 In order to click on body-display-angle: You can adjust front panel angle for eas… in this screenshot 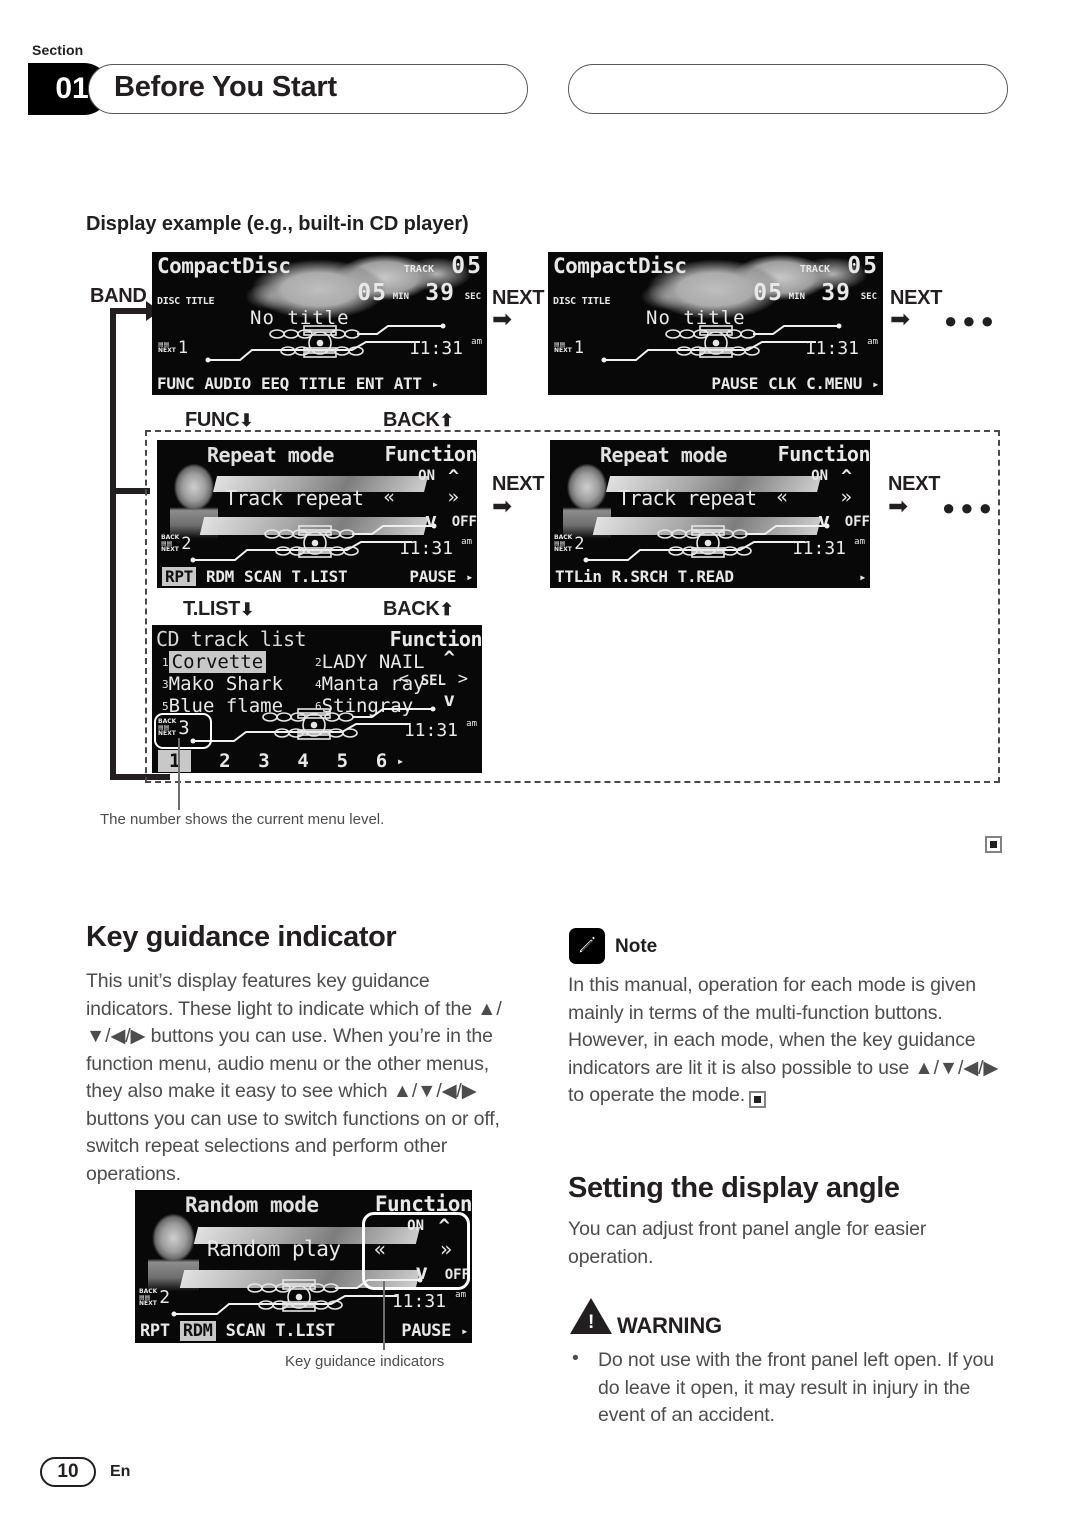, I will do `click(747, 1243)`.